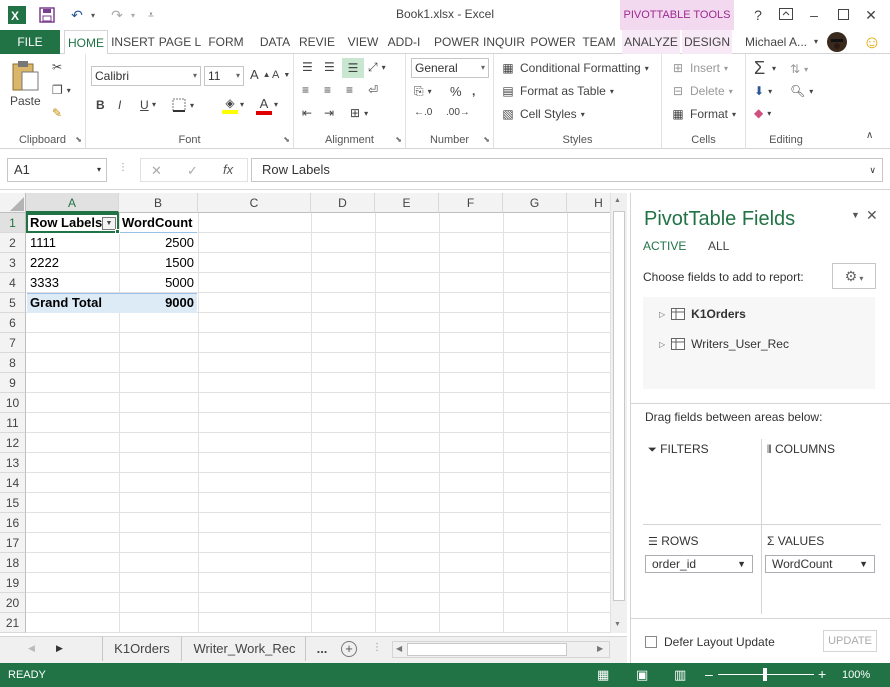  What do you see at coordinates (281, 75) in the screenshot?
I see `shrink-font-button: A ▼` at bounding box center [281, 75].